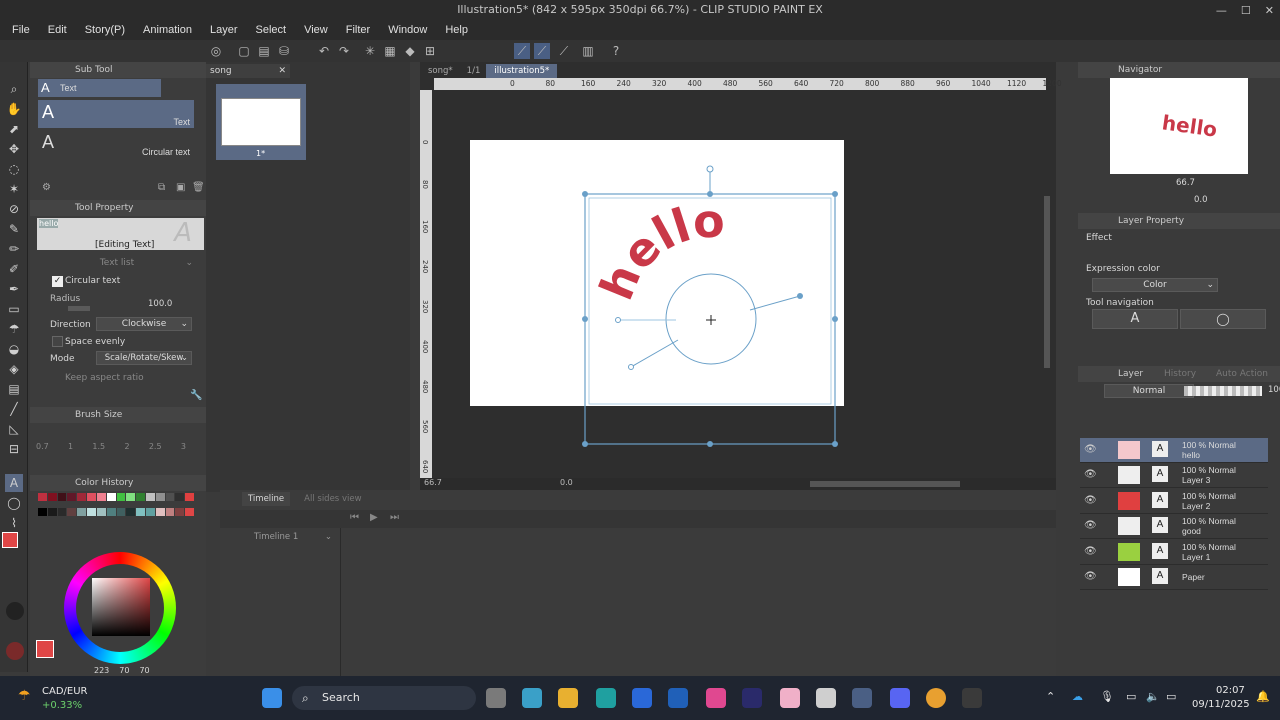  What do you see at coordinates (384, 698) in the screenshot?
I see `taskbar-search: ⌕ Search` at bounding box center [384, 698].